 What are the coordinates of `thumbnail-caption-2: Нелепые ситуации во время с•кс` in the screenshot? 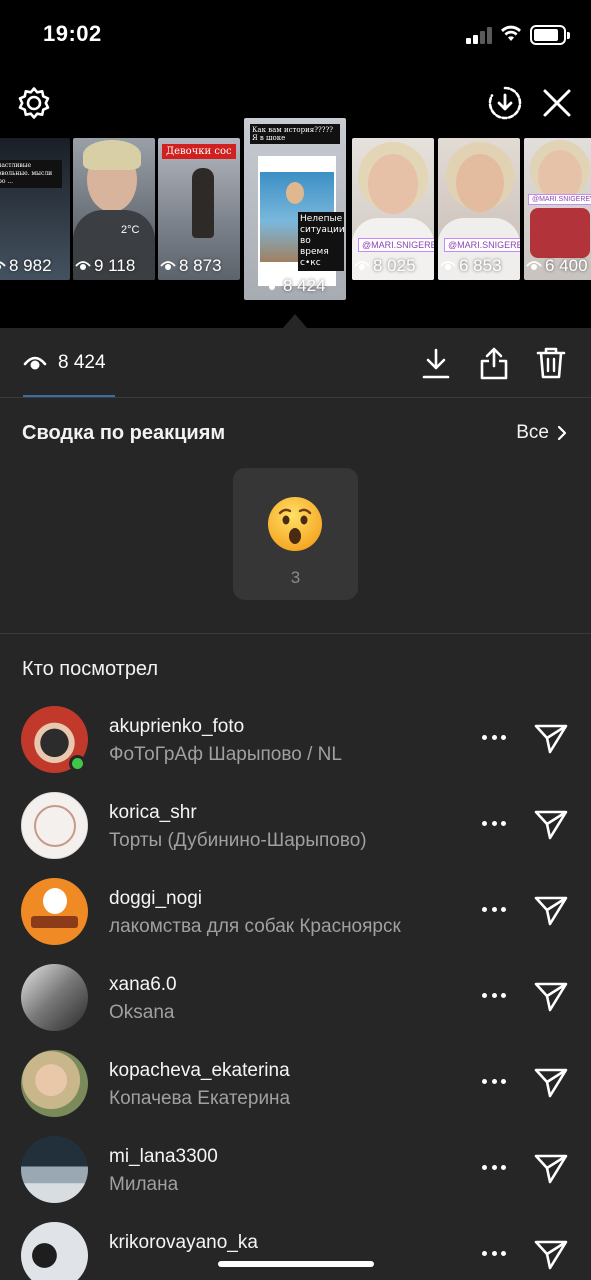 It's located at (321, 241).